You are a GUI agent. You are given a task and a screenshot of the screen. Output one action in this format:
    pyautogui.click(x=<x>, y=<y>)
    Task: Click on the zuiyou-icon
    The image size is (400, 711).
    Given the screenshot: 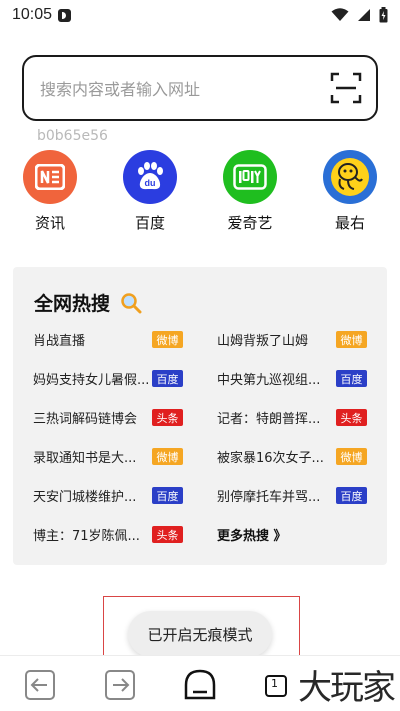 What is the action you would take?
    pyautogui.click(x=350, y=177)
    